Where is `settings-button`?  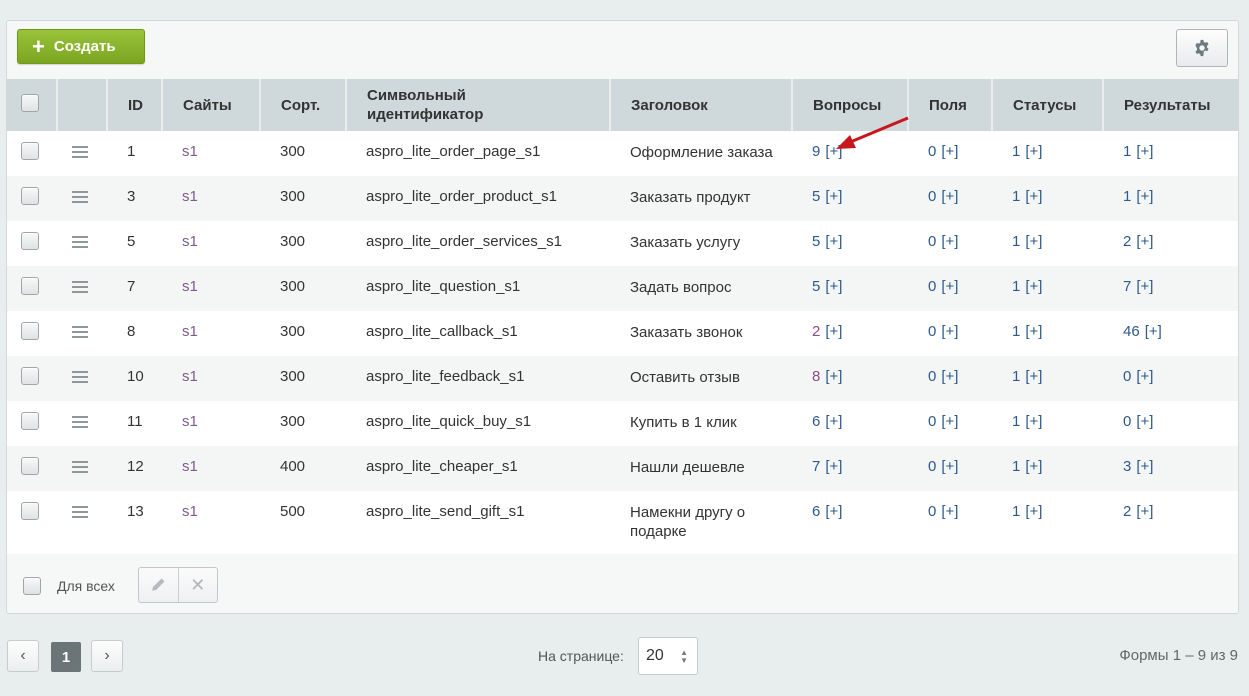 settings-button is located at coordinates (1202, 48).